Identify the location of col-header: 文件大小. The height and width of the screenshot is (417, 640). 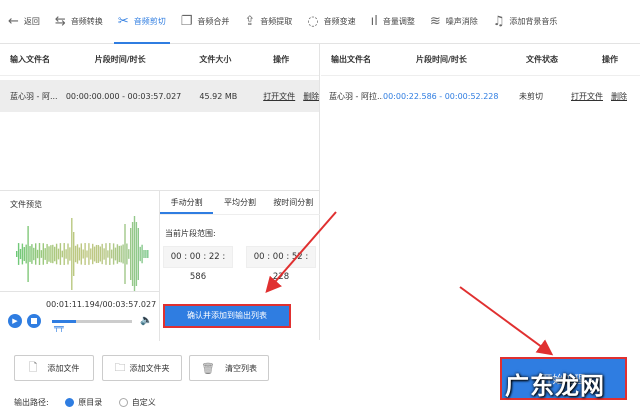
(215, 59).